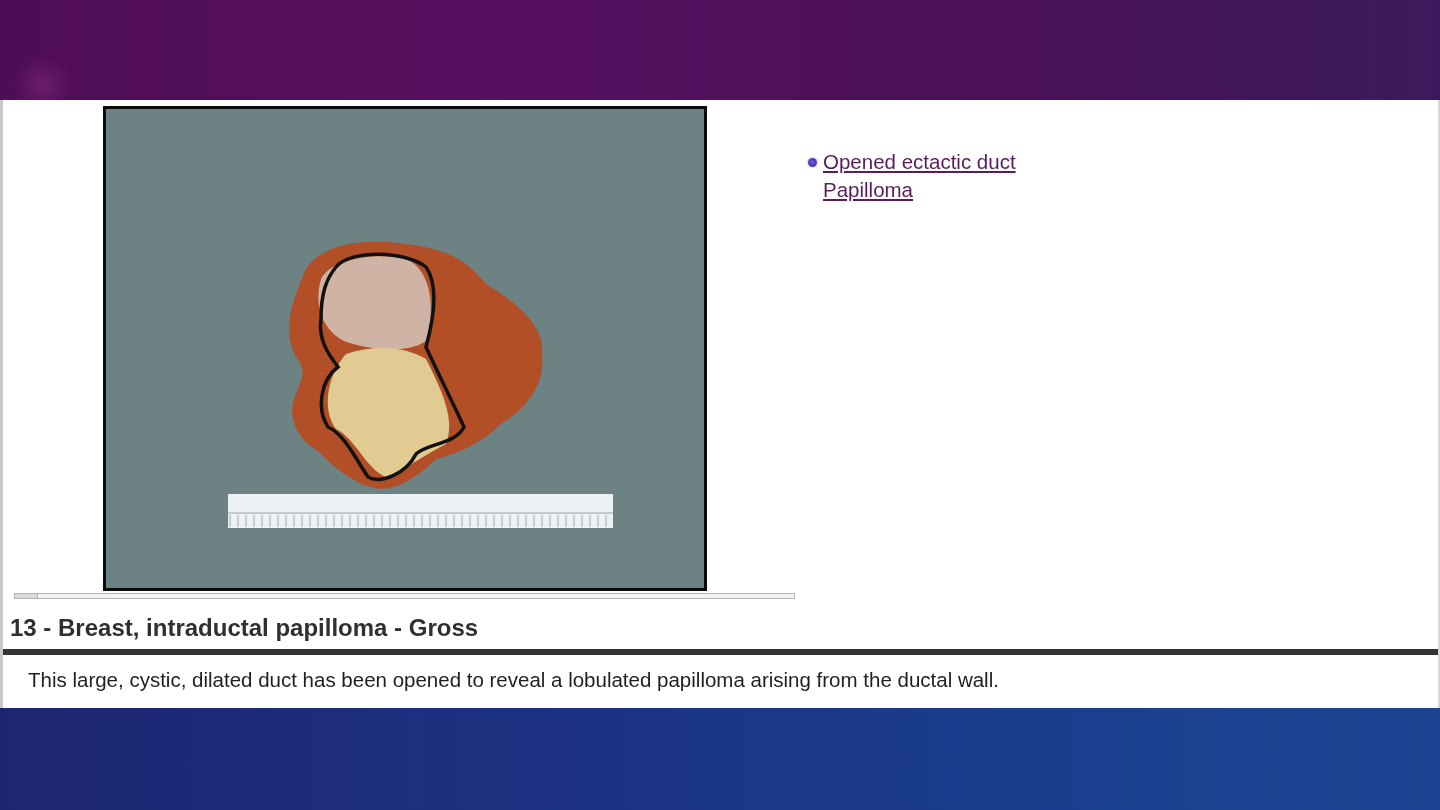 This screenshot has height=810, width=1440. Describe the element at coordinates (812, 162) in the screenshot. I see `bullet-icon` at that location.